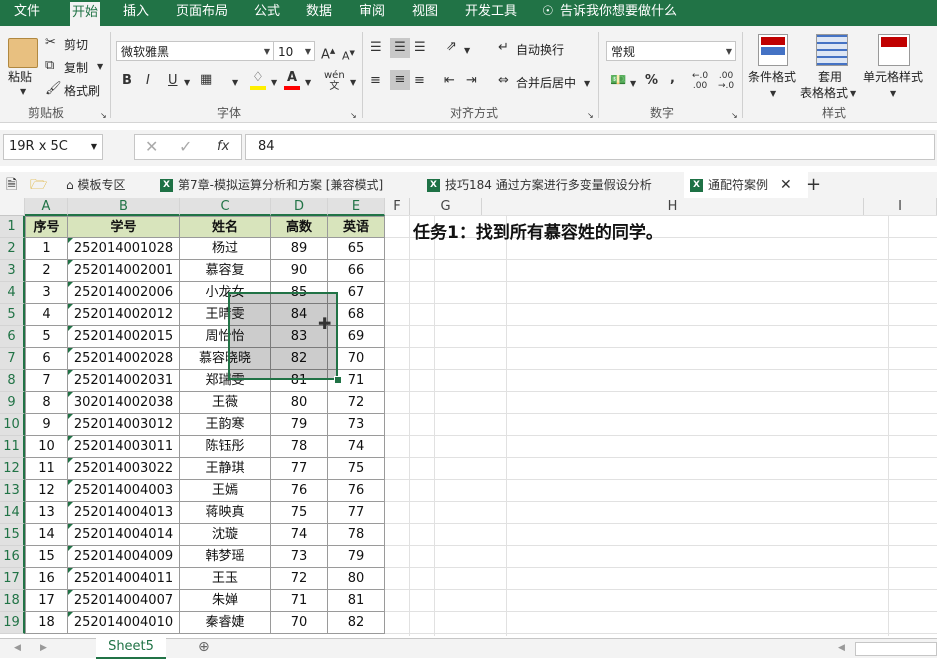 This screenshot has width=937, height=659. Describe the element at coordinates (225, 491) in the screenshot. I see `table-cell: 王嫣` at that location.